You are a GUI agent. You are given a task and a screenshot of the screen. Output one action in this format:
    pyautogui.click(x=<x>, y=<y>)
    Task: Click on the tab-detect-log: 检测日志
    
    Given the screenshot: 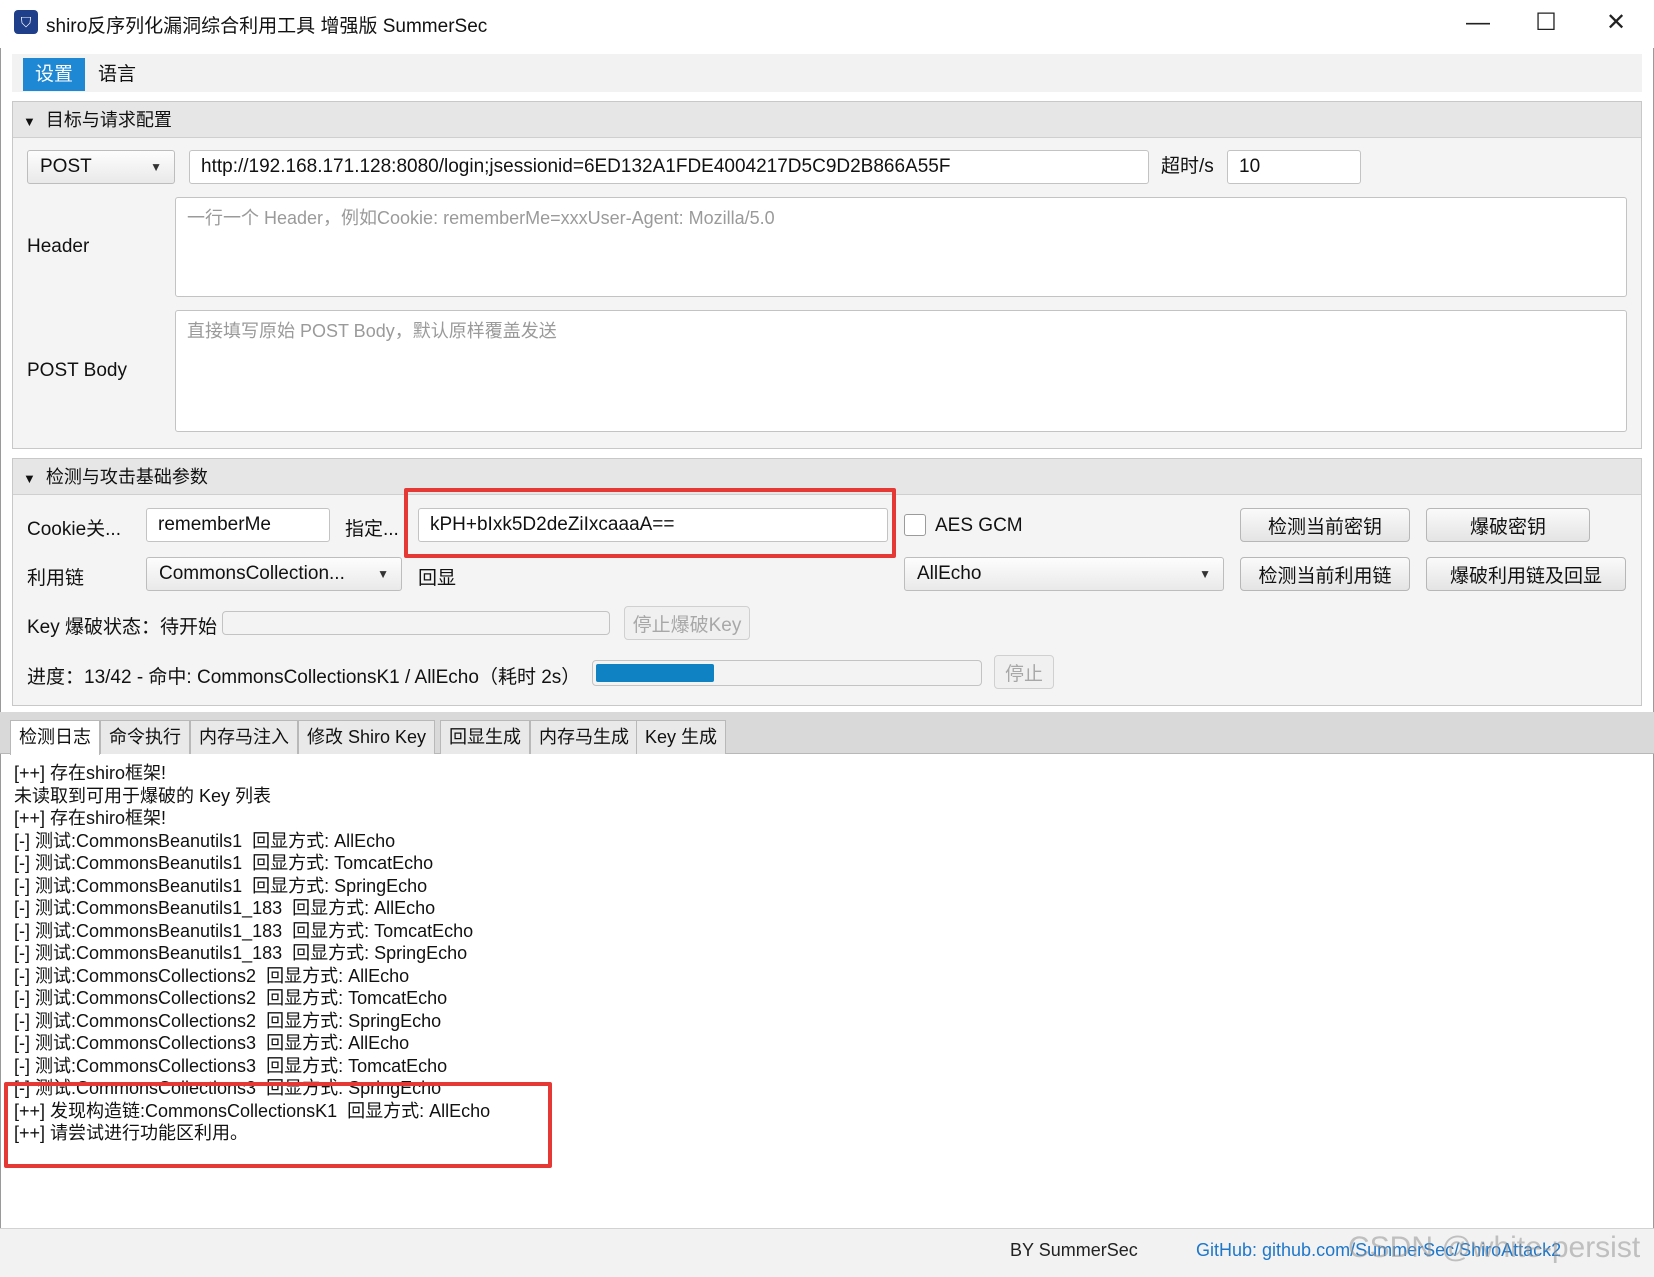 What is the action you would take?
    pyautogui.click(x=55, y=737)
    